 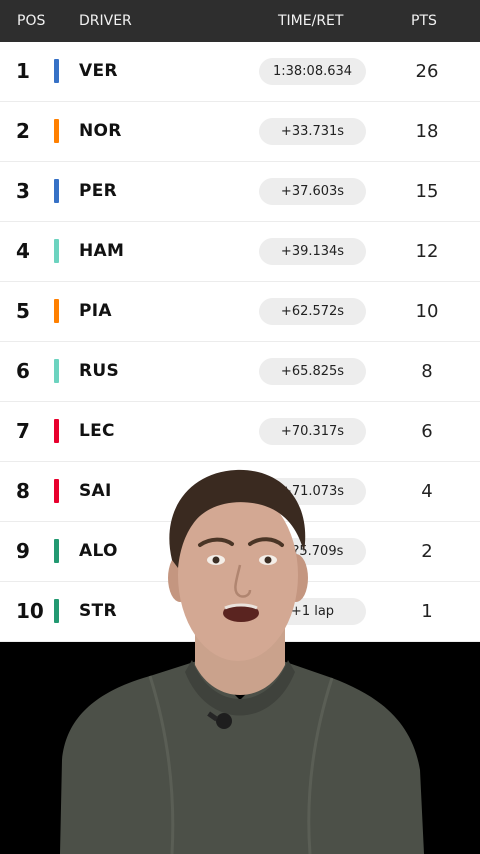 I want to click on row-points: 15, so click(x=427, y=191).